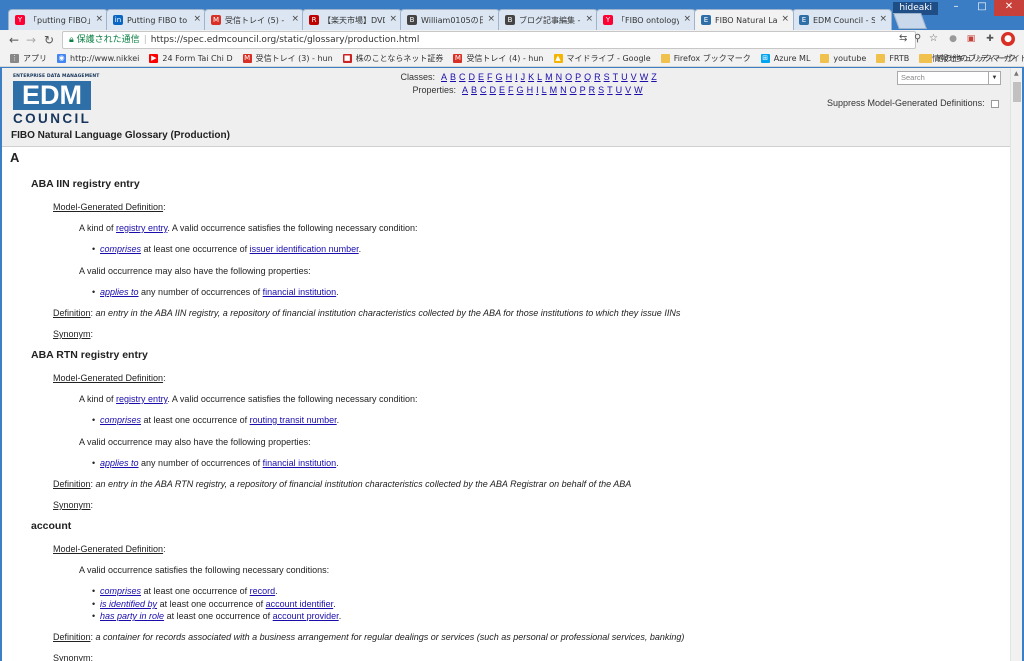 The image size is (1024, 661). Describe the element at coordinates (592, 90) in the screenshot. I see `property-letter-link: R` at that location.